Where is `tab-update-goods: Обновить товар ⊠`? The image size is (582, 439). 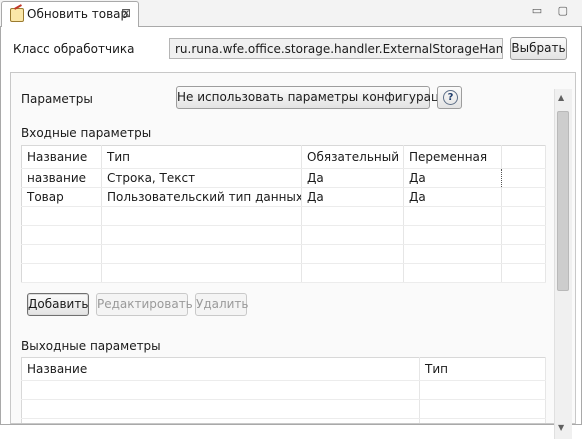
tab-update-goods: Обновить товар ⊠ is located at coordinates (70, 14).